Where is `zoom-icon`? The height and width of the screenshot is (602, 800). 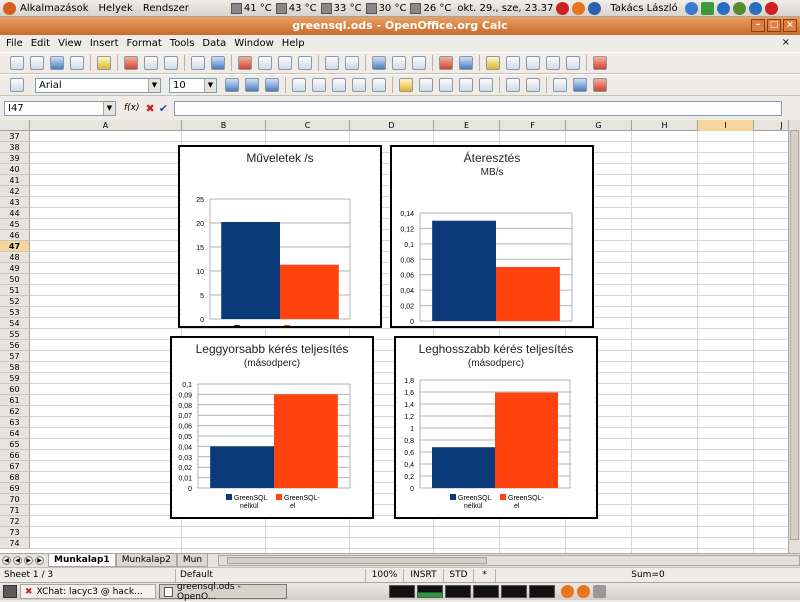
zoom-icon is located at coordinates (573, 63).